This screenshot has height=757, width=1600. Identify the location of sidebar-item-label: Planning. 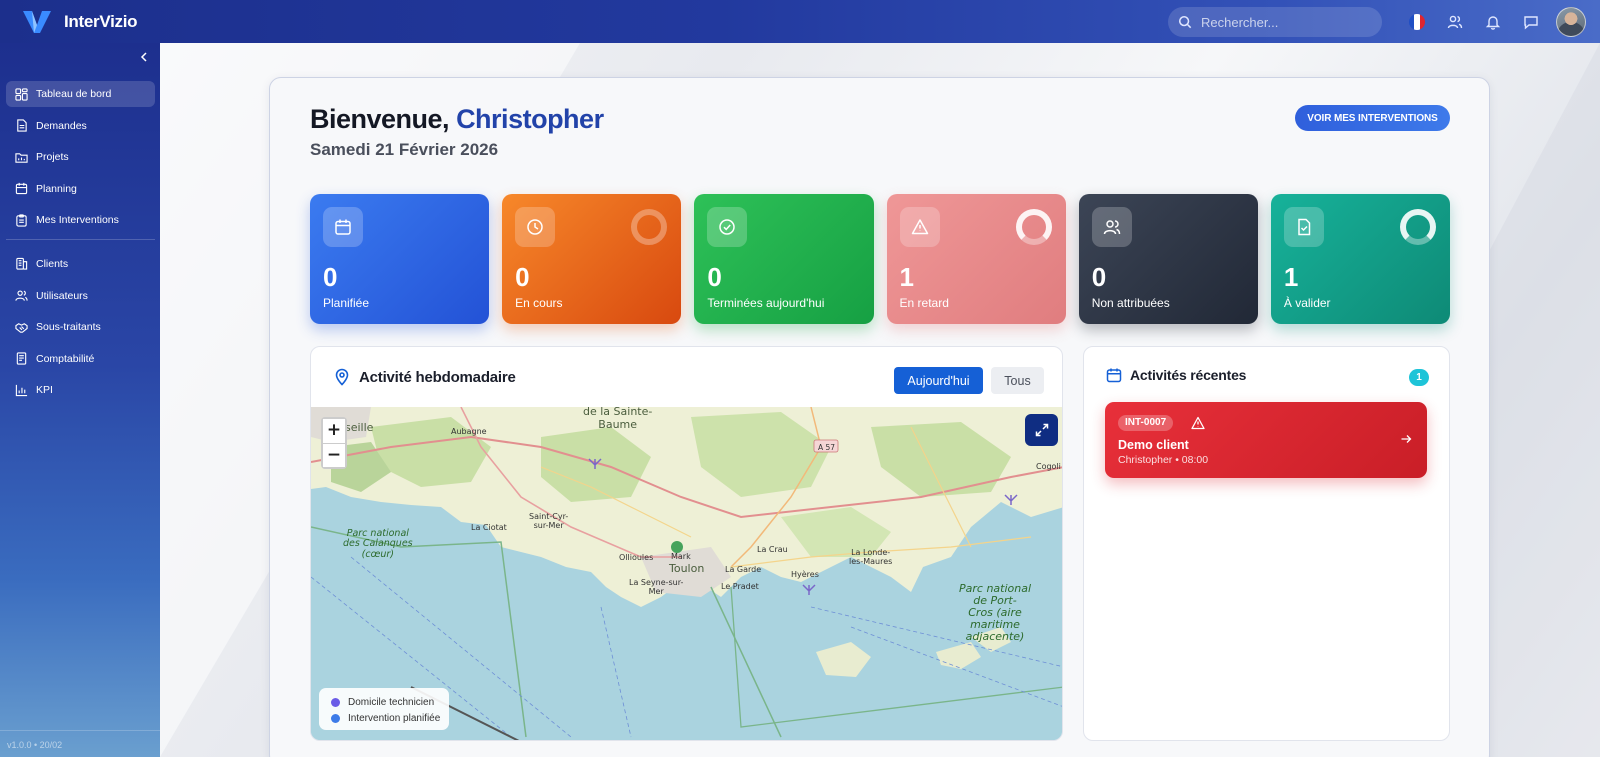
(56, 188).